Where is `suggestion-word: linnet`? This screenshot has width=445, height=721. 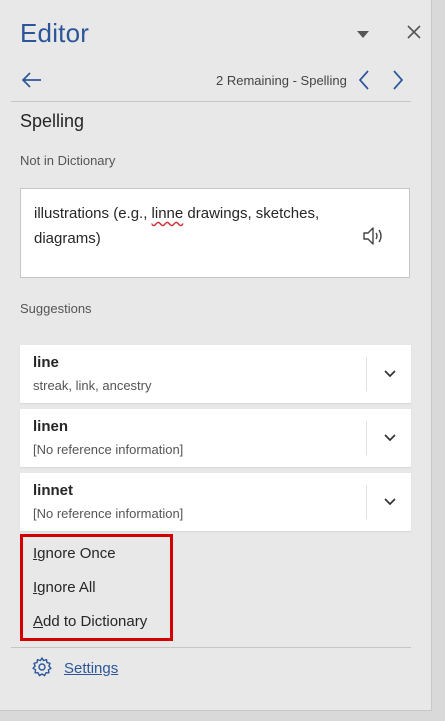
suggestion-word: linnet is located at coordinates (53, 490).